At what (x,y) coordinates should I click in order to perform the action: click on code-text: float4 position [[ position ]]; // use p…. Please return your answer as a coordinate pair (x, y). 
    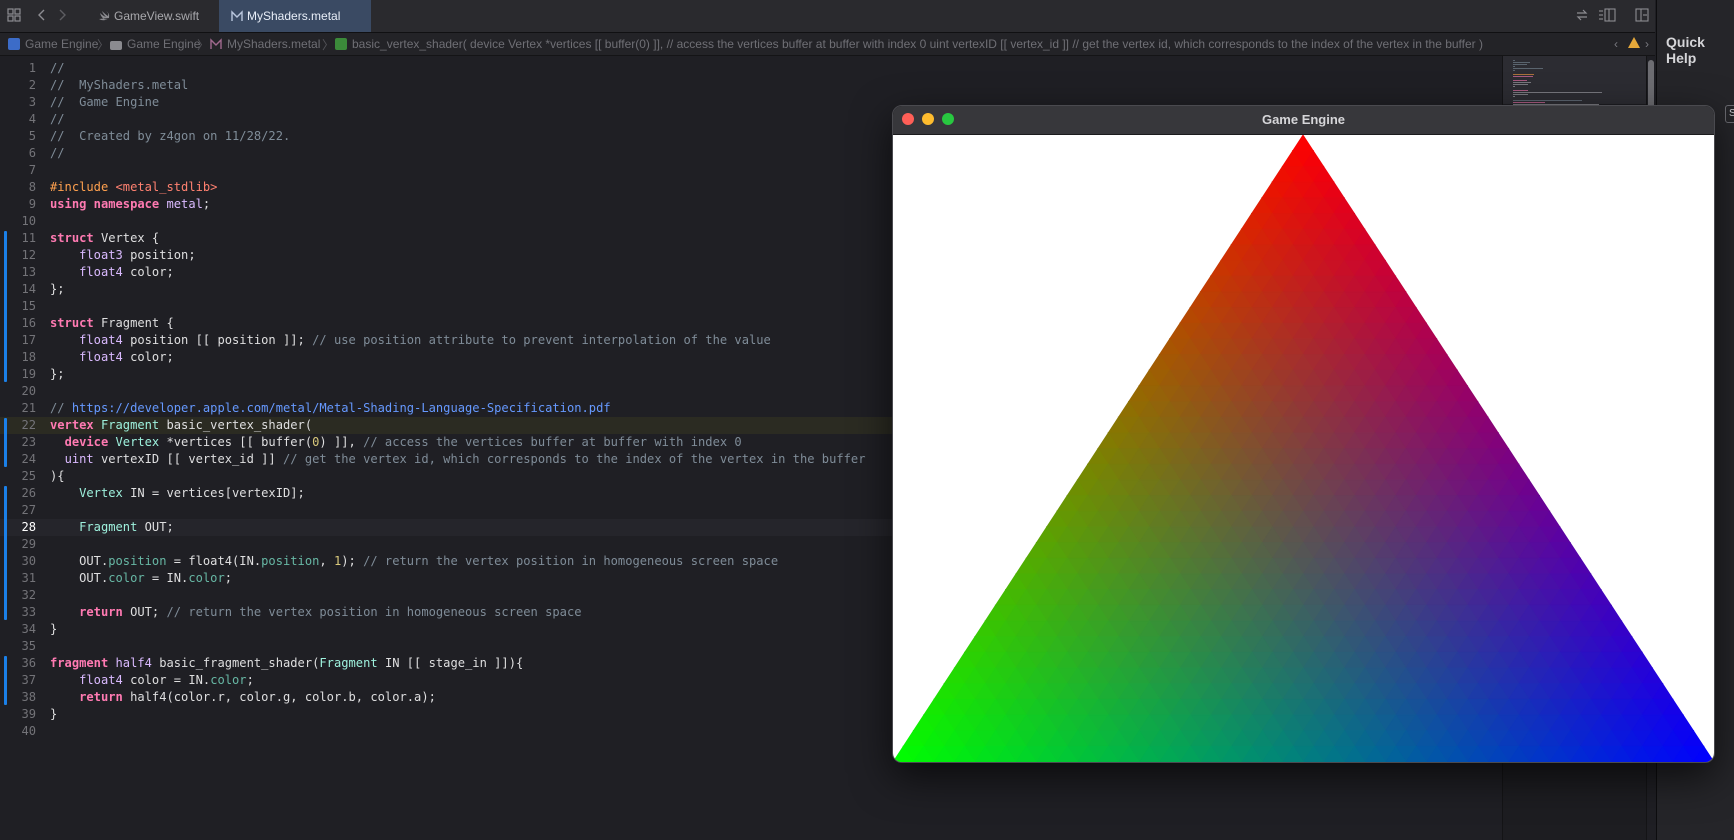
    Looking at the image, I should click on (410, 340).